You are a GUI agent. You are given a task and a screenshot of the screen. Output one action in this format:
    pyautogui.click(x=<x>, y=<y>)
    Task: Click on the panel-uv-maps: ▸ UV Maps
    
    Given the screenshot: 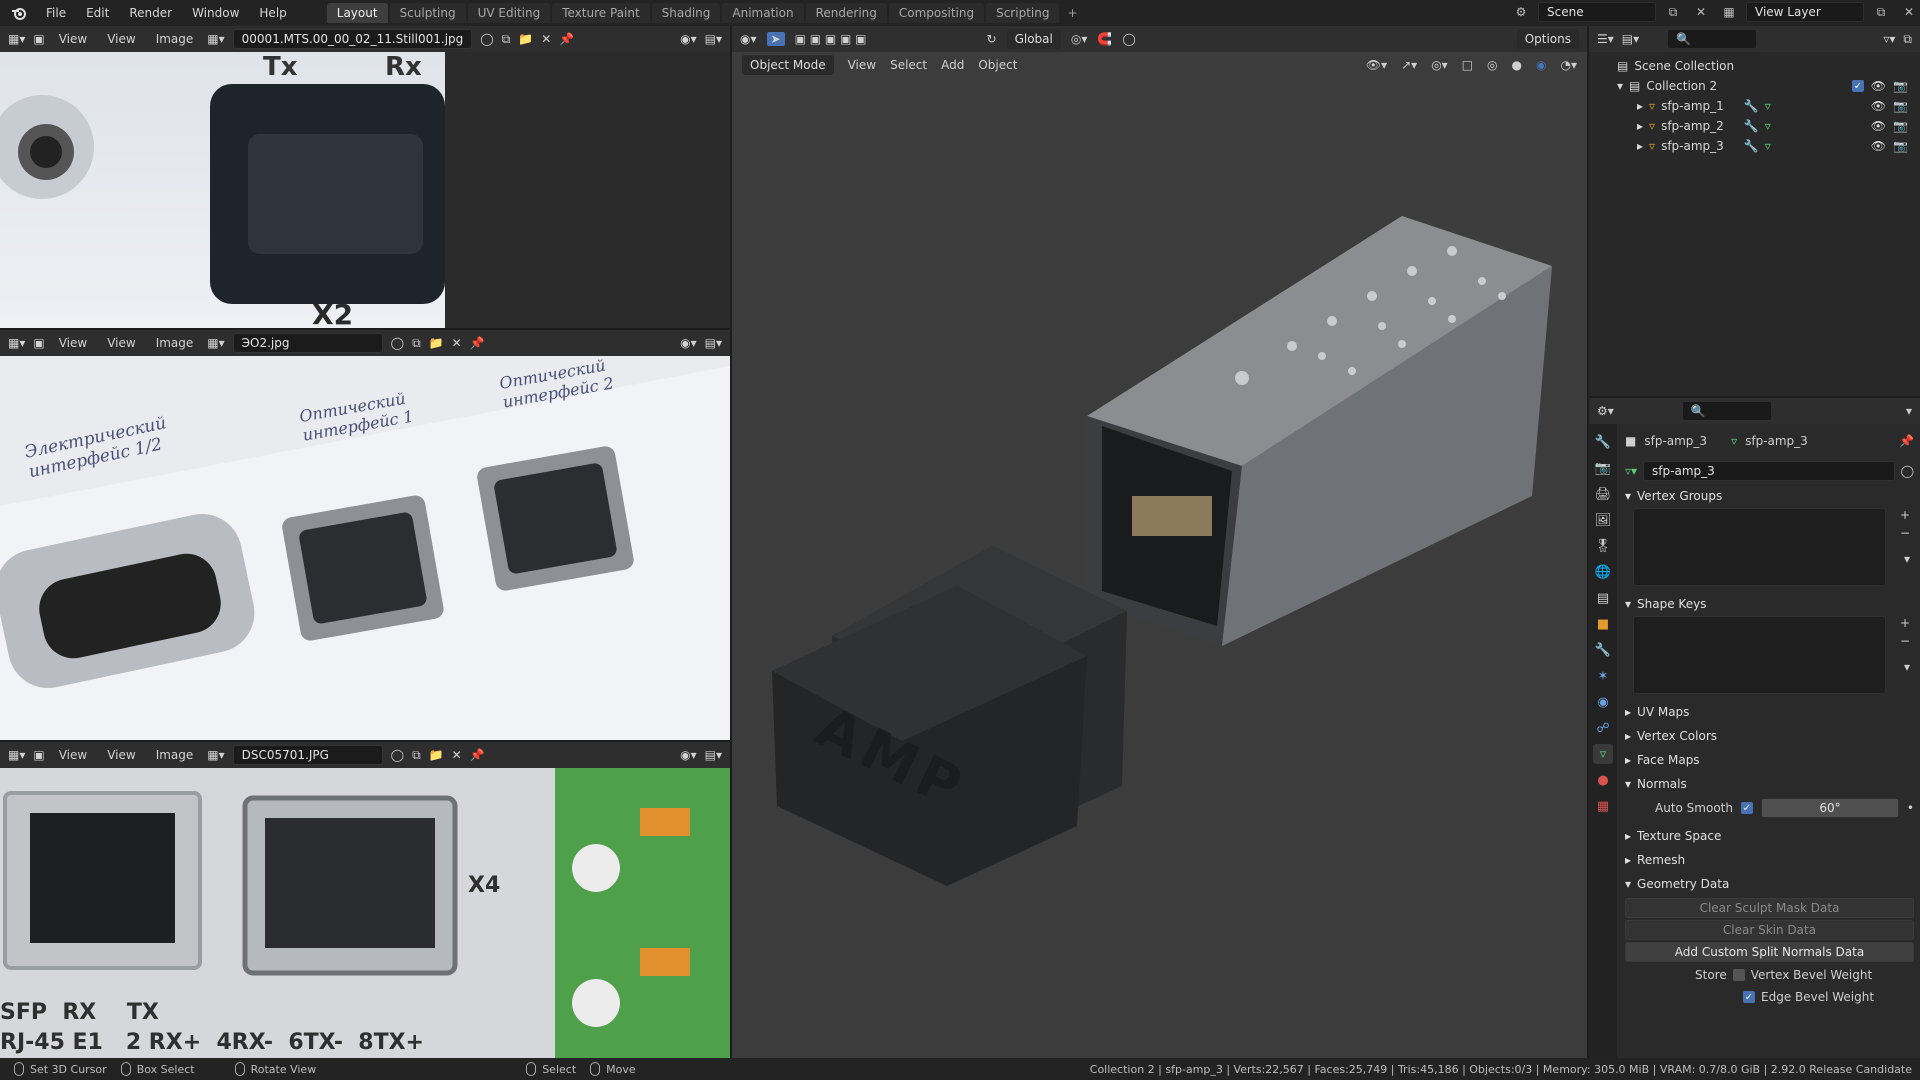 What is the action you would take?
    pyautogui.click(x=1769, y=712)
    